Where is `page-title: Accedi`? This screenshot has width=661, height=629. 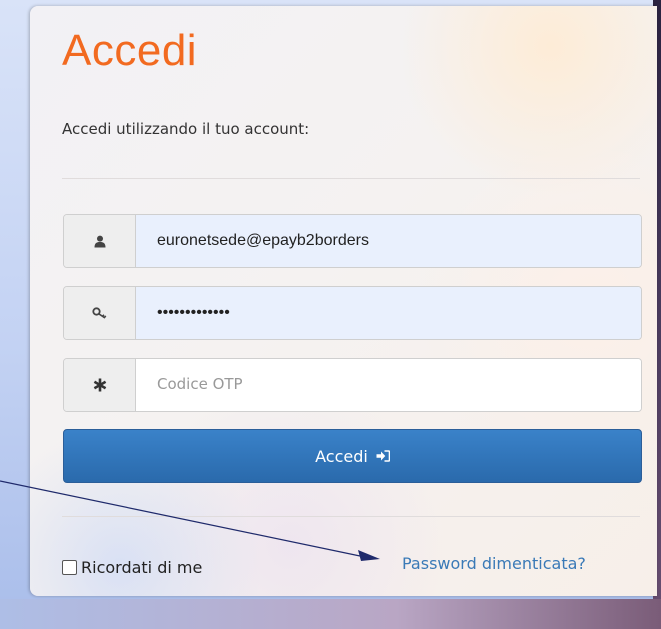
page-title: Accedi is located at coordinates (130, 50).